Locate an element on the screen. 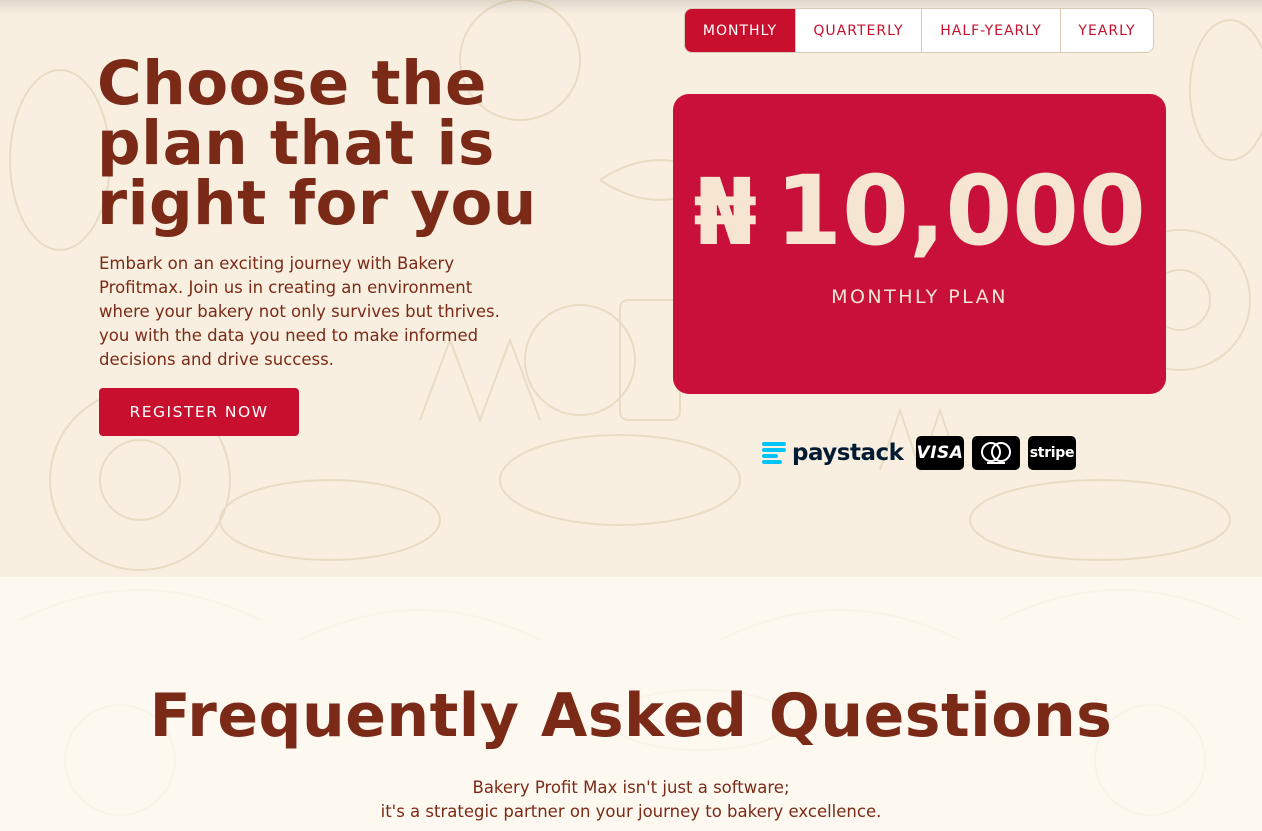 This screenshot has height=831, width=1262. faq-title: Frequently Asked Questions is located at coordinates (631, 716).